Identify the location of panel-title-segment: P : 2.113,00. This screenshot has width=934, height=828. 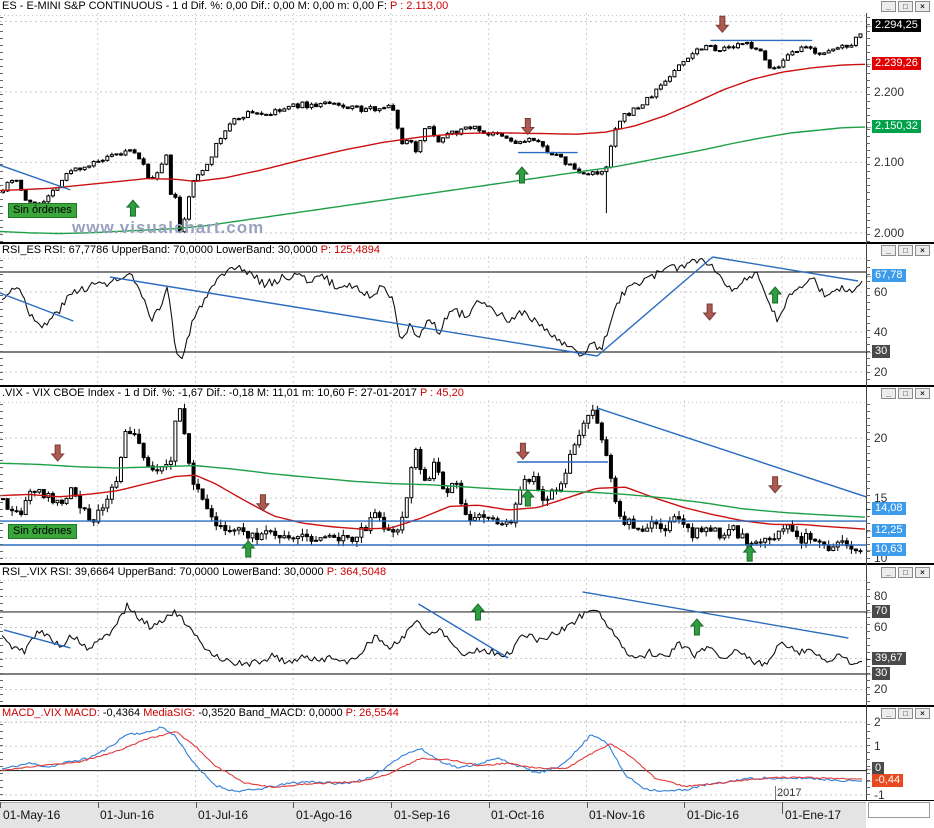
(419, 6).